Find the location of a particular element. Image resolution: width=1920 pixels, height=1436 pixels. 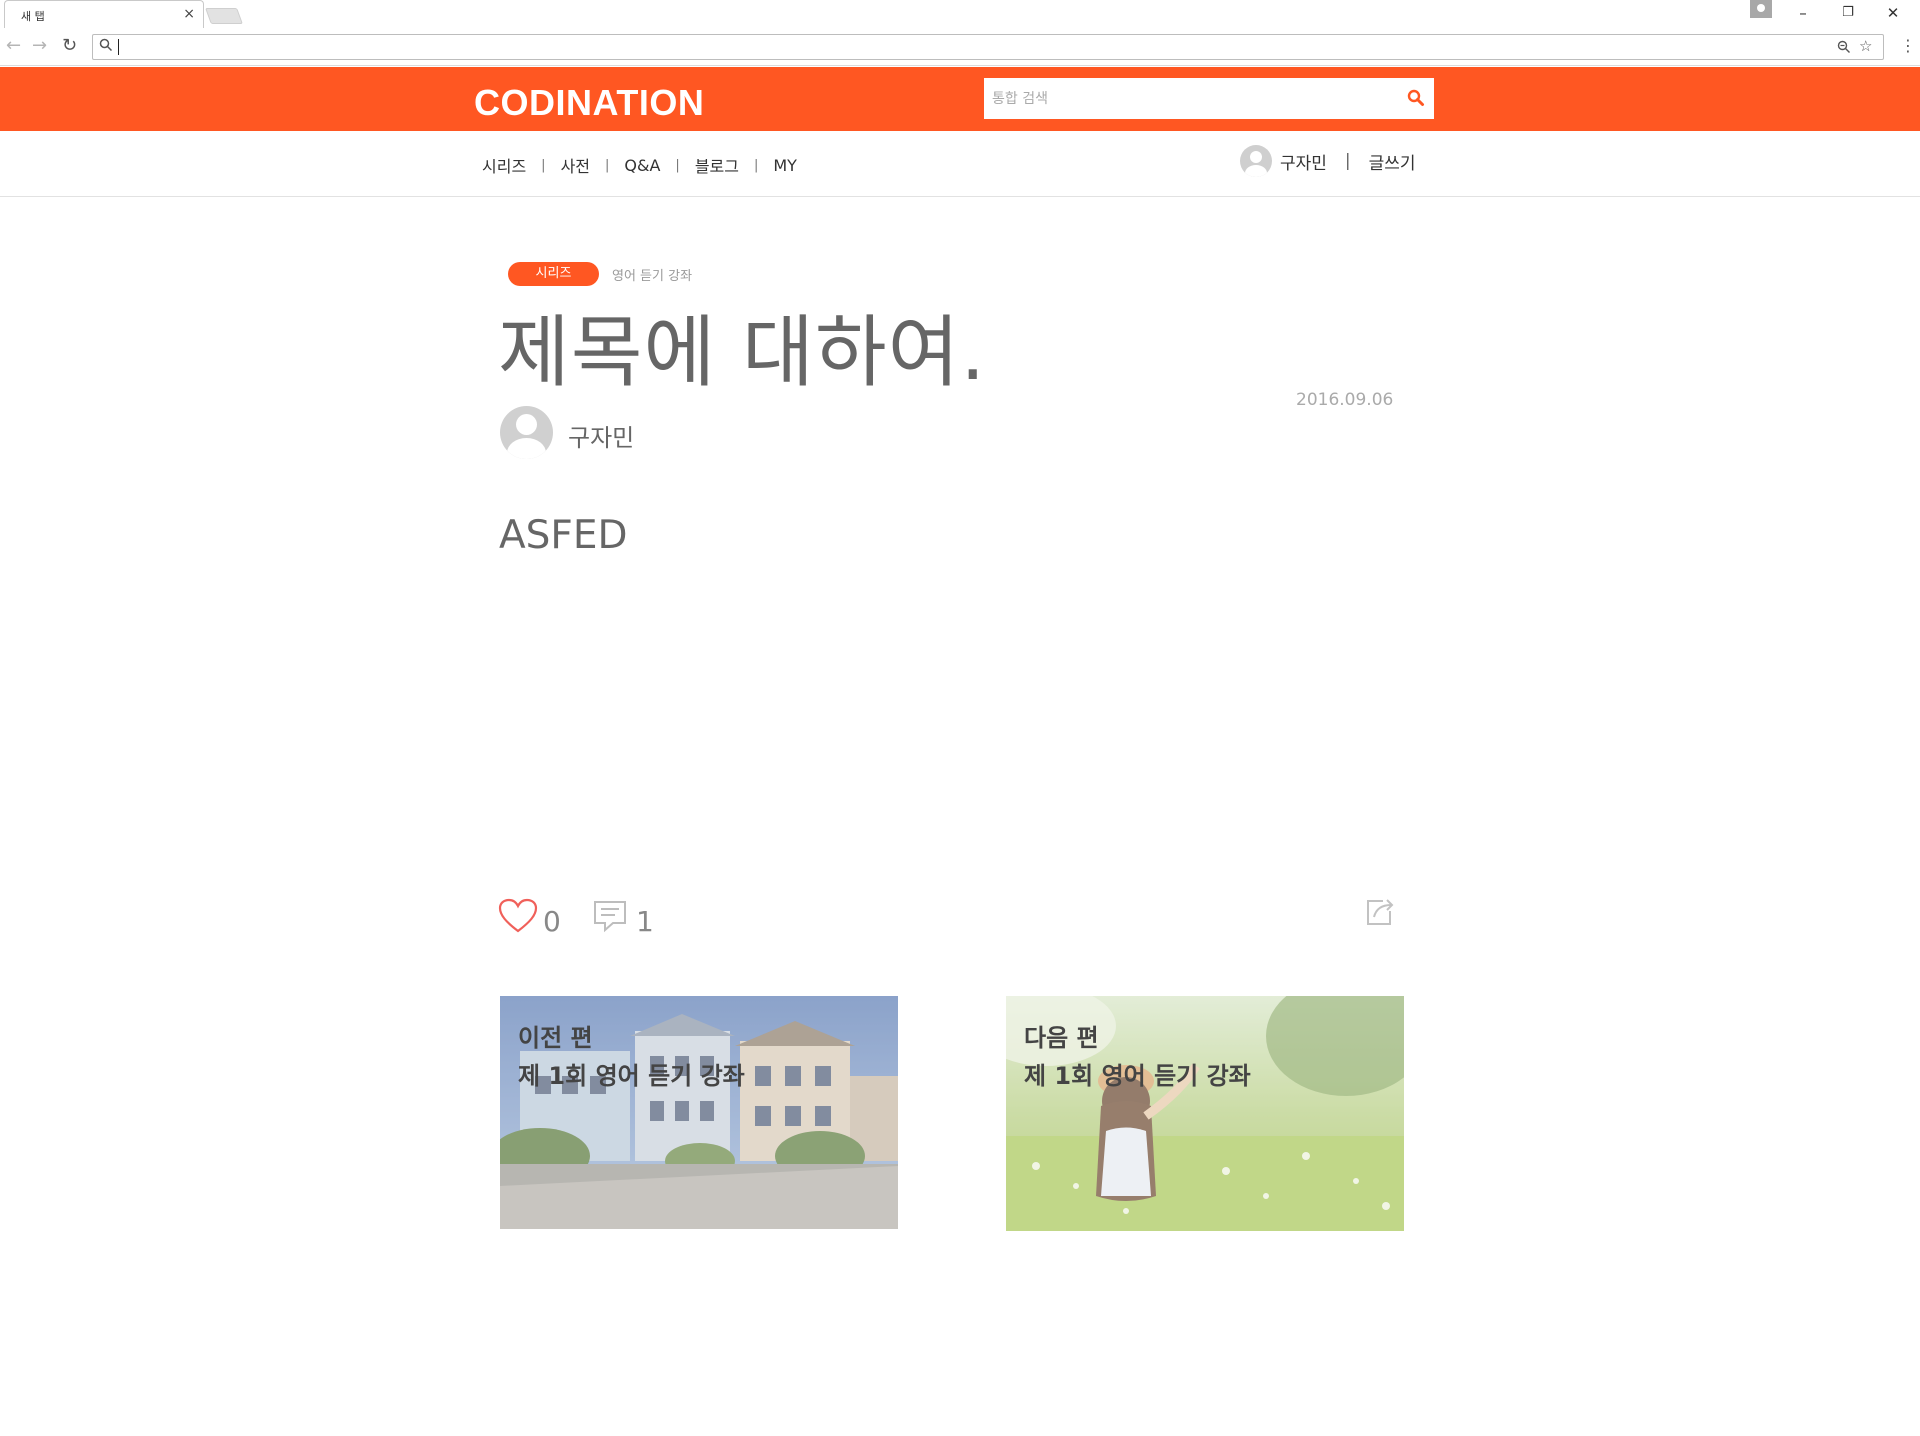

minimize-button: – is located at coordinates (1803, 13).